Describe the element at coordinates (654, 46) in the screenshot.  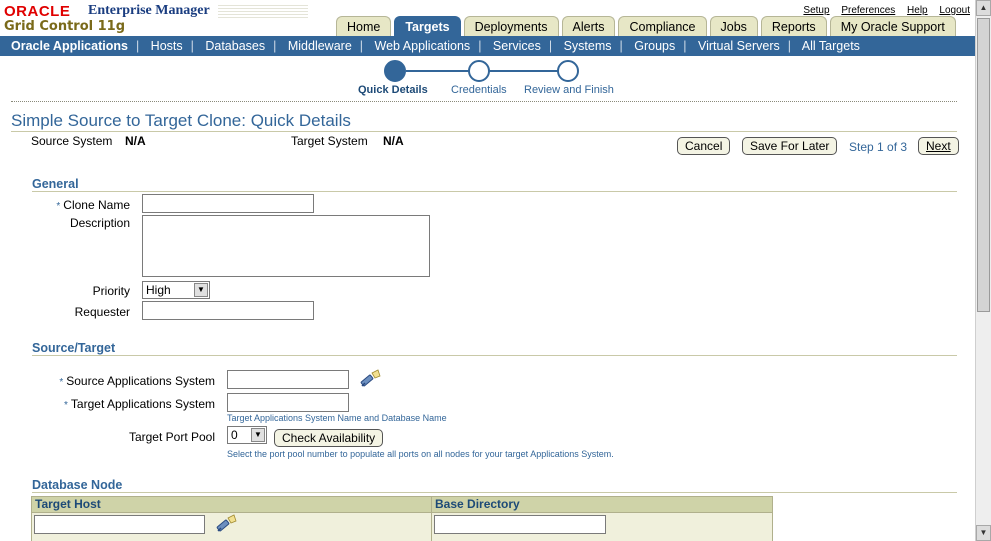
I see `subnav-groups: Groups` at that location.